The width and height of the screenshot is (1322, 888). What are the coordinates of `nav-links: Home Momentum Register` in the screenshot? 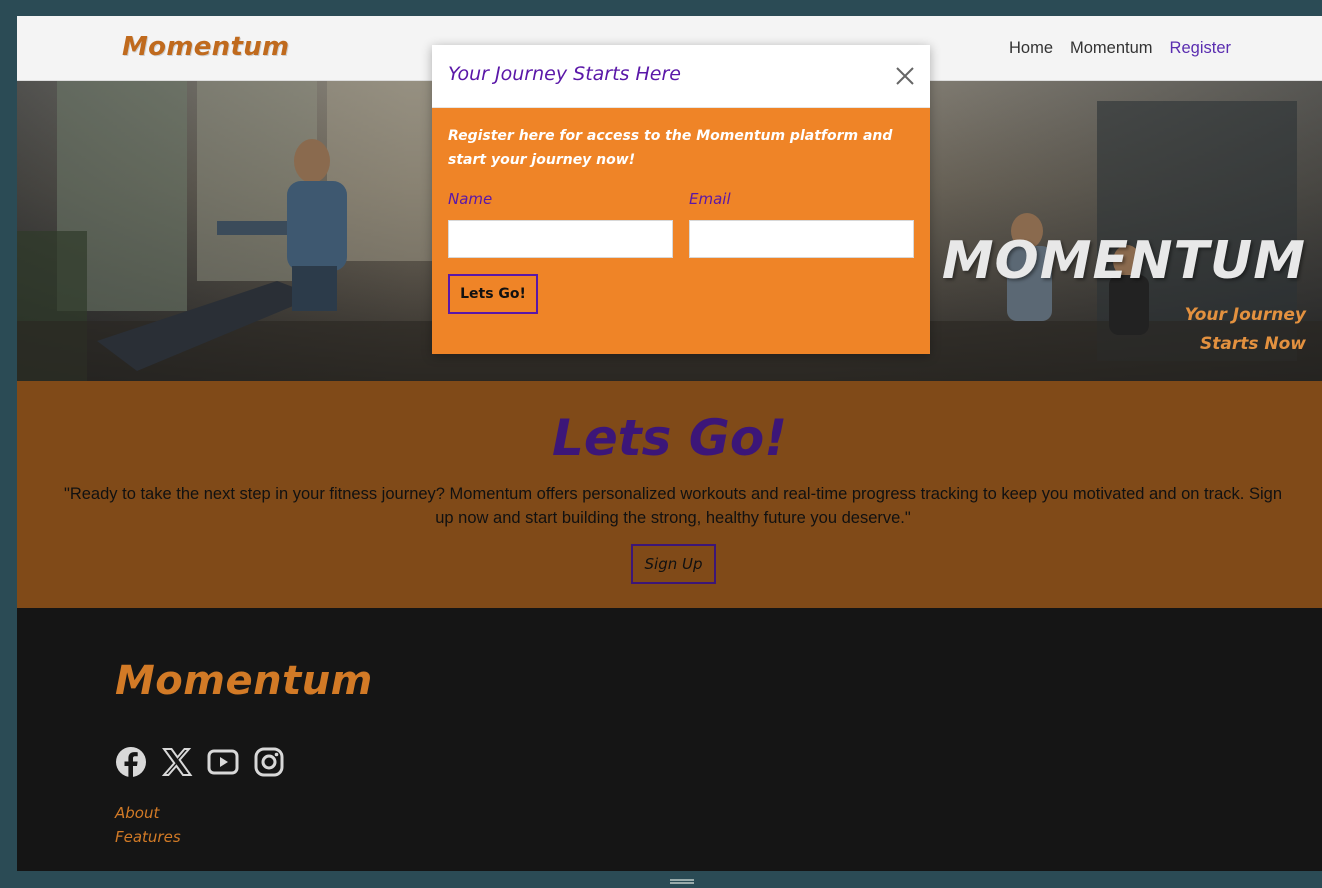 It's located at (1120, 48).